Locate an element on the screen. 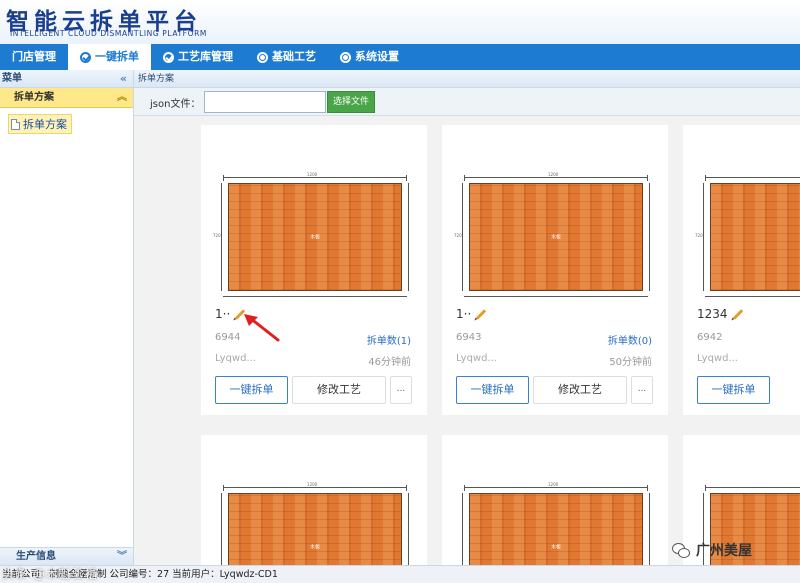 This screenshot has height=583, width=800. sidebar-group-label: 拆单方案 is located at coordinates (34, 97).